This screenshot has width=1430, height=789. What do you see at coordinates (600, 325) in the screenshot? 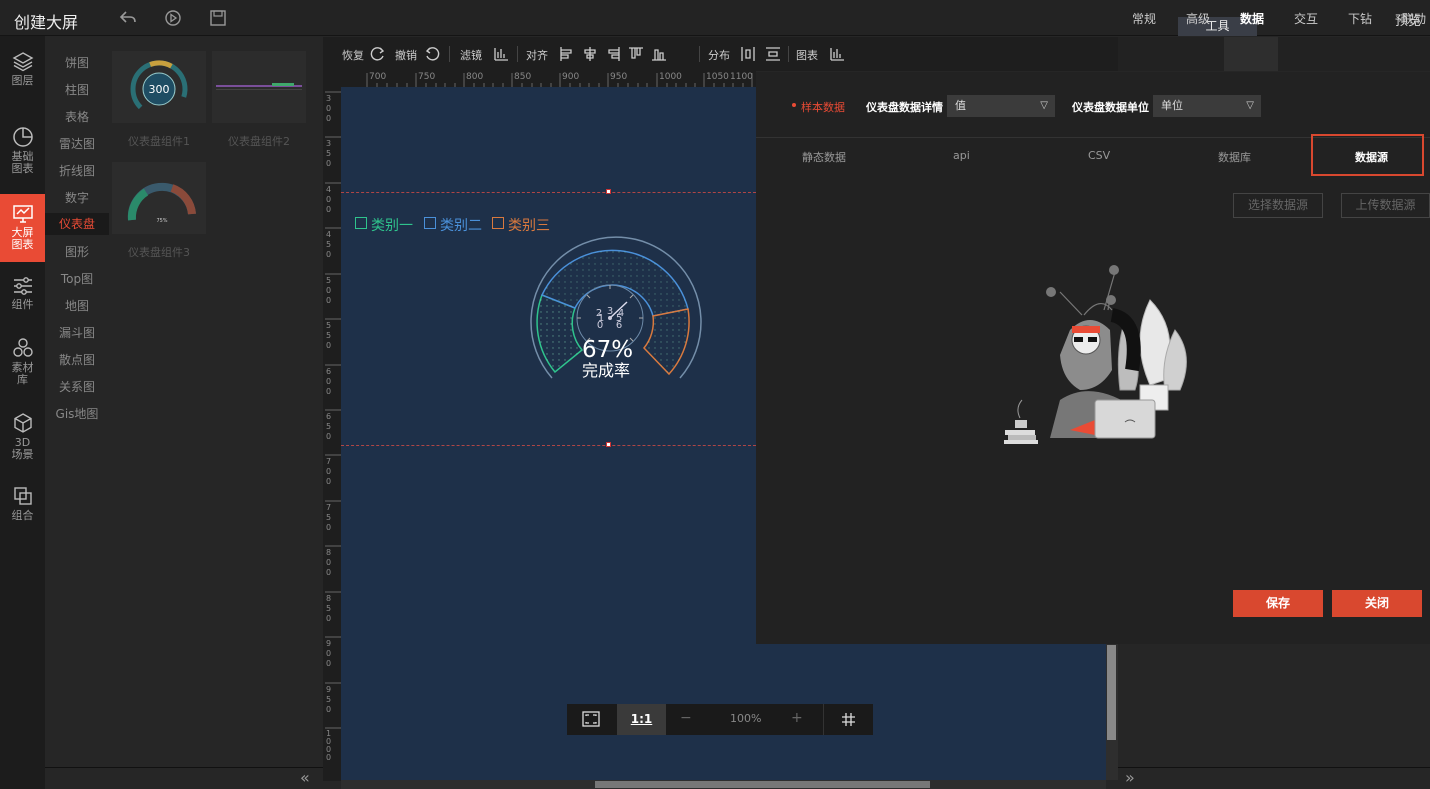
I see `dial-label: 0` at bounding box center [600, 325].